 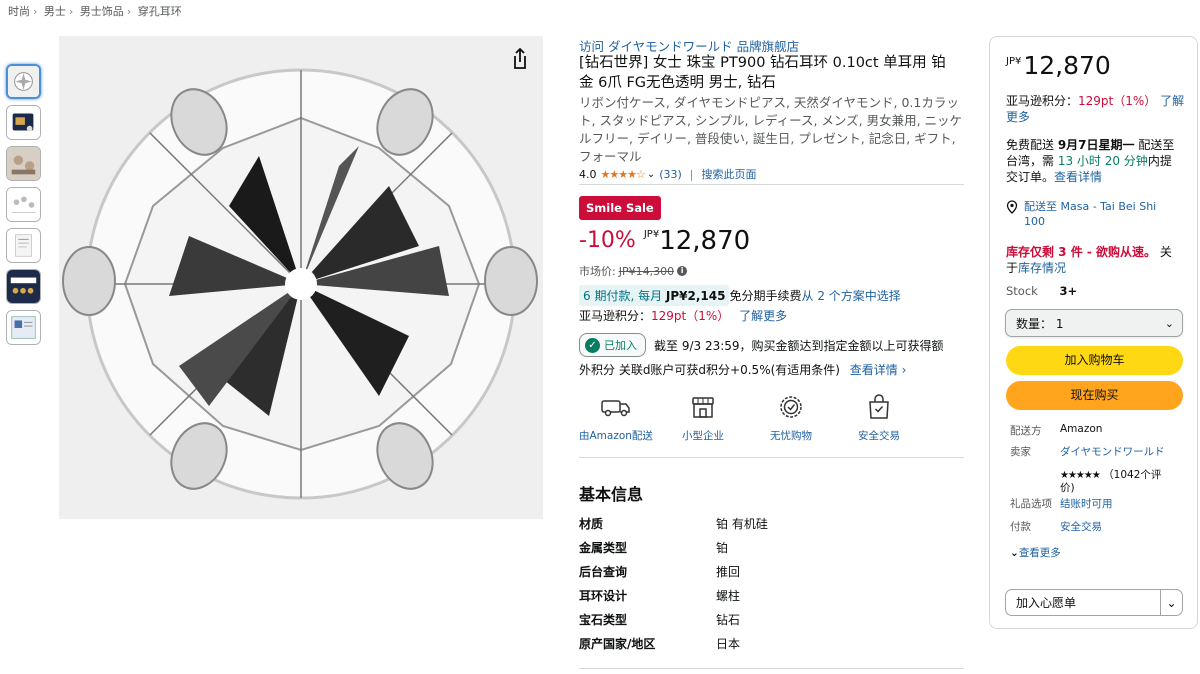 I want to click on spec-value: 铂, so click(x=722, y=548).